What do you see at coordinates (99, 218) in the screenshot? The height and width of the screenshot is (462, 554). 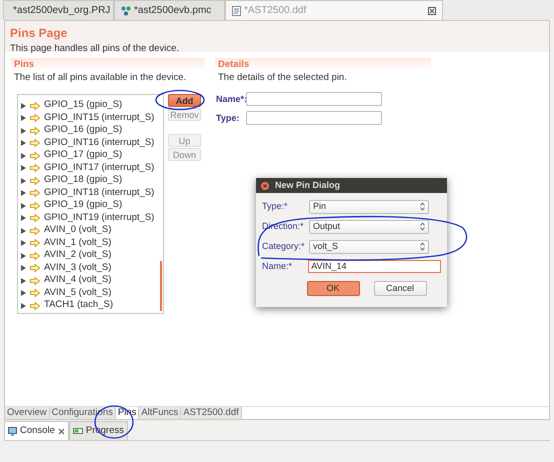 I see `pin-item: GPIO_INT19 (interrupt_S)` at bounding box center [99, 218].